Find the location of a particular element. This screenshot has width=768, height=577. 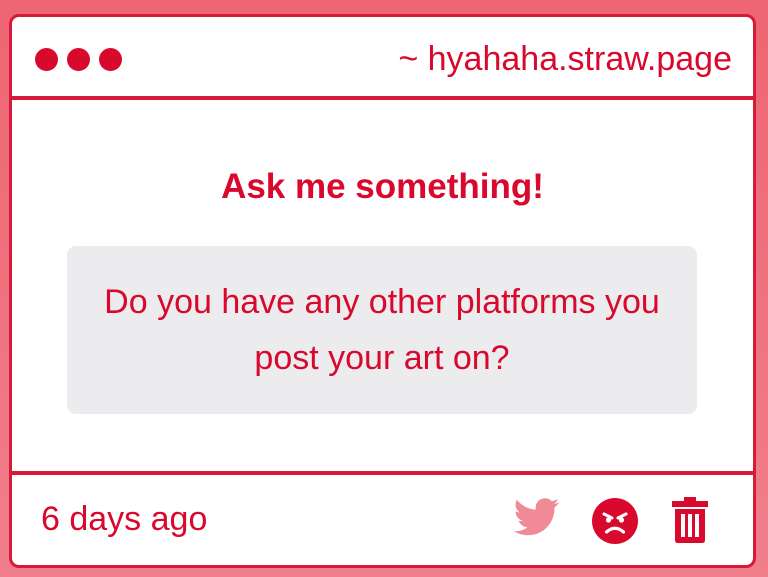

window-dots is located at coordinates (78, 59).